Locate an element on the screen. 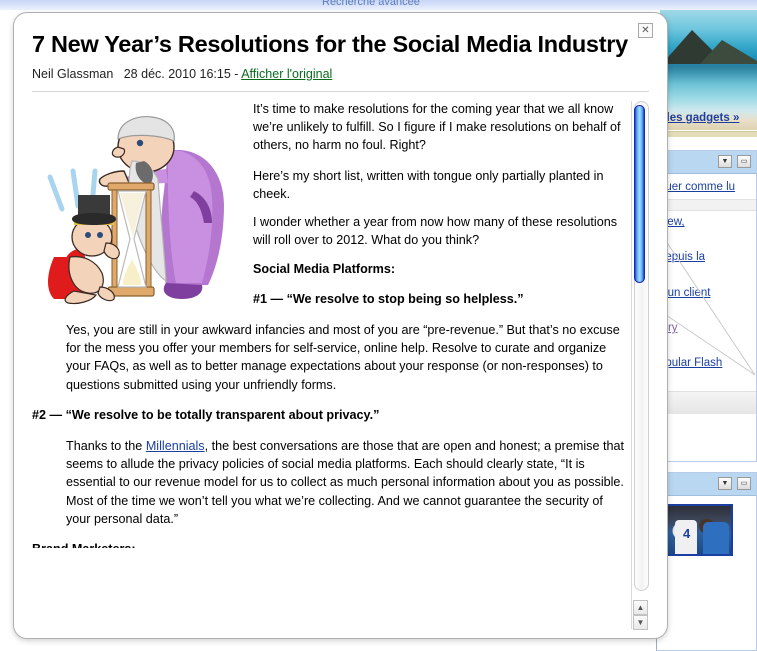  father-time-illustration is located at coordinates (142, 211).